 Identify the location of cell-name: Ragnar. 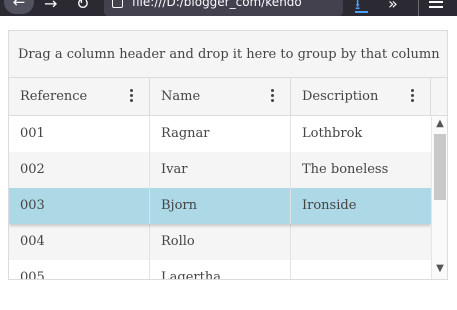
(220, 134).